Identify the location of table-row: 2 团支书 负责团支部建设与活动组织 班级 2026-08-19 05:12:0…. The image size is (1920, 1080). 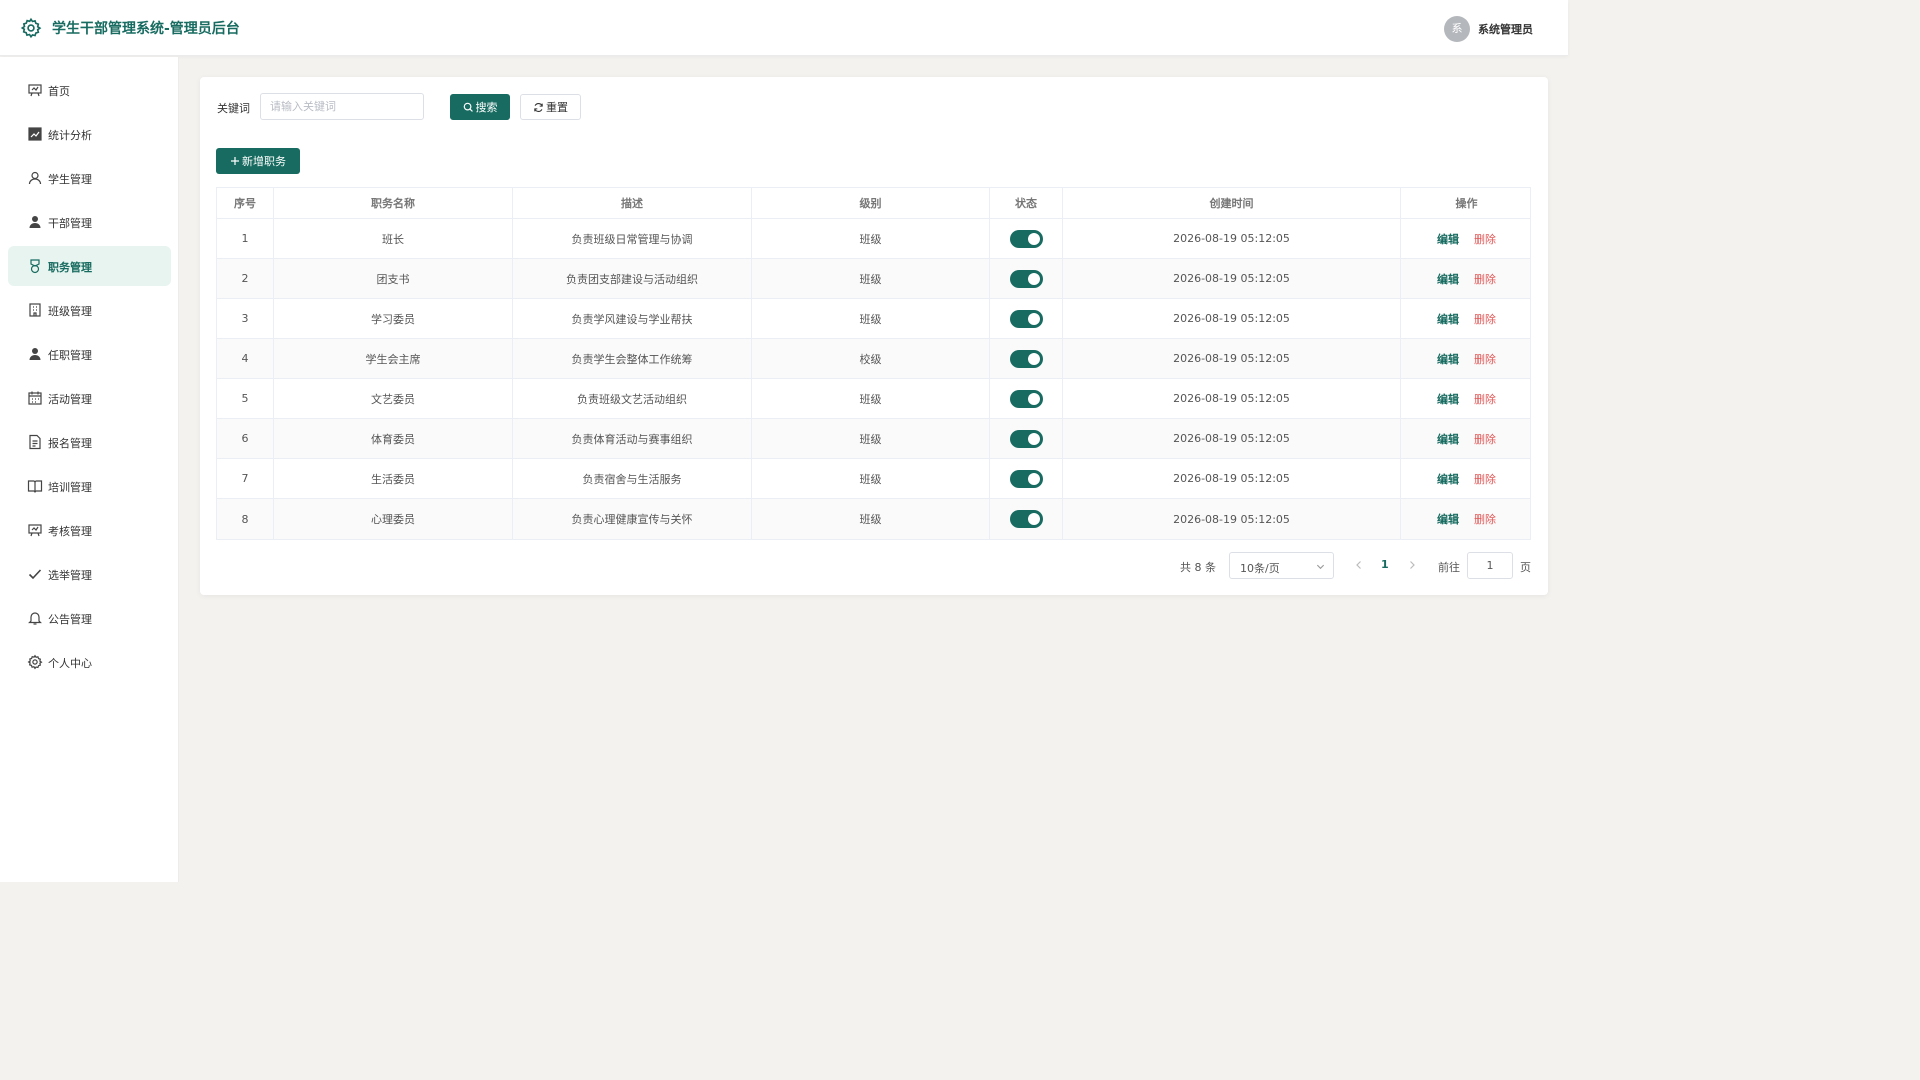
(873, 279).